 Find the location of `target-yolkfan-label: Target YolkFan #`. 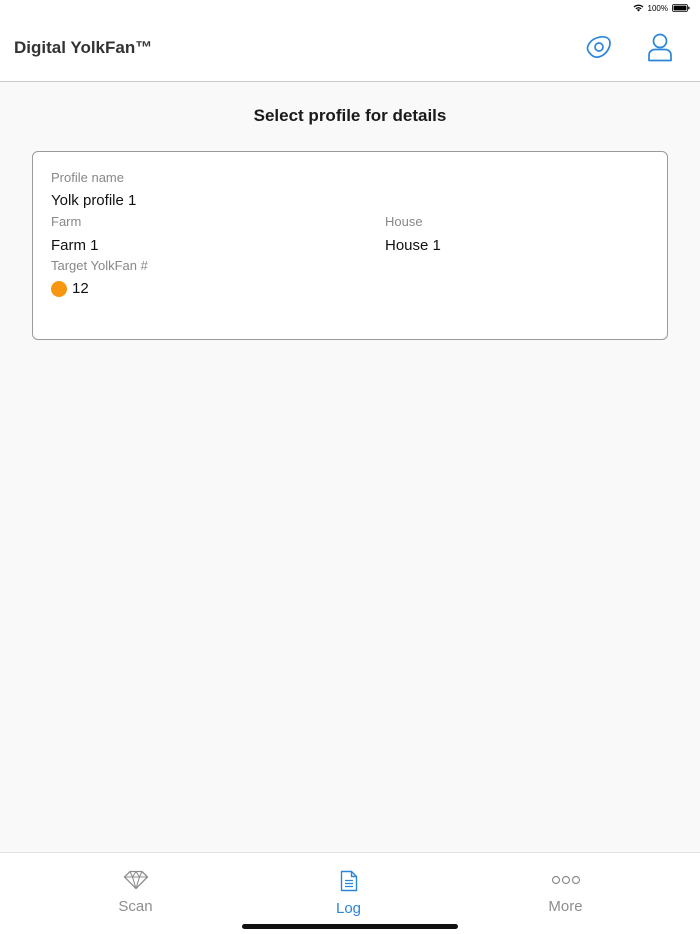

target-yolkfan-label: Target YolkFan # is located at coordinates (99, 265).